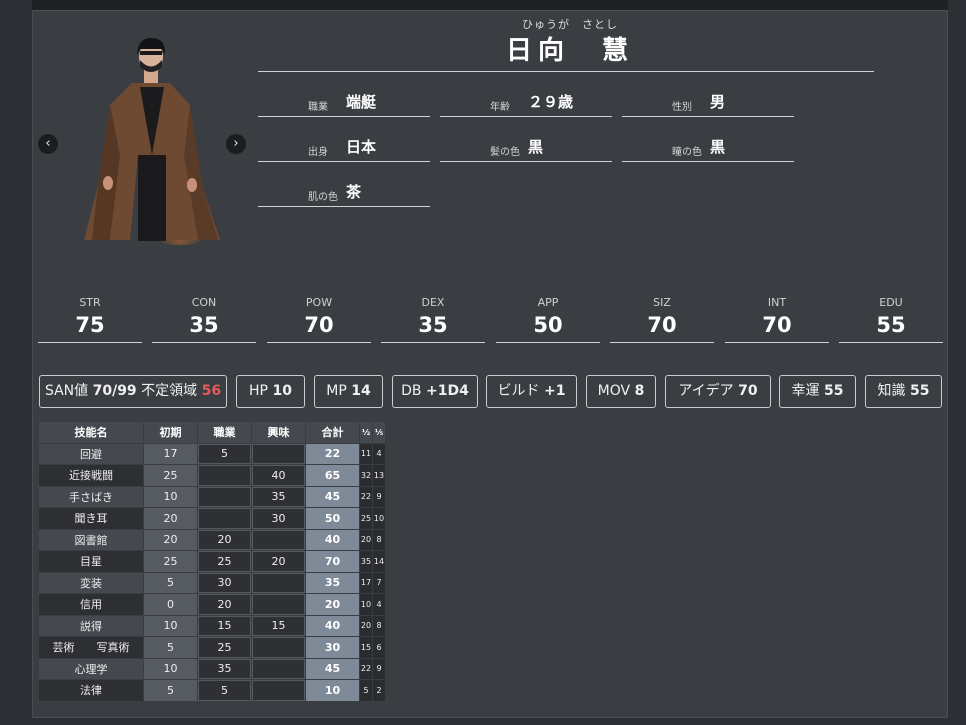 The height and width of the screenshot is (725, 966). I want to click on field-label: 髪の色, so click(505, 152).